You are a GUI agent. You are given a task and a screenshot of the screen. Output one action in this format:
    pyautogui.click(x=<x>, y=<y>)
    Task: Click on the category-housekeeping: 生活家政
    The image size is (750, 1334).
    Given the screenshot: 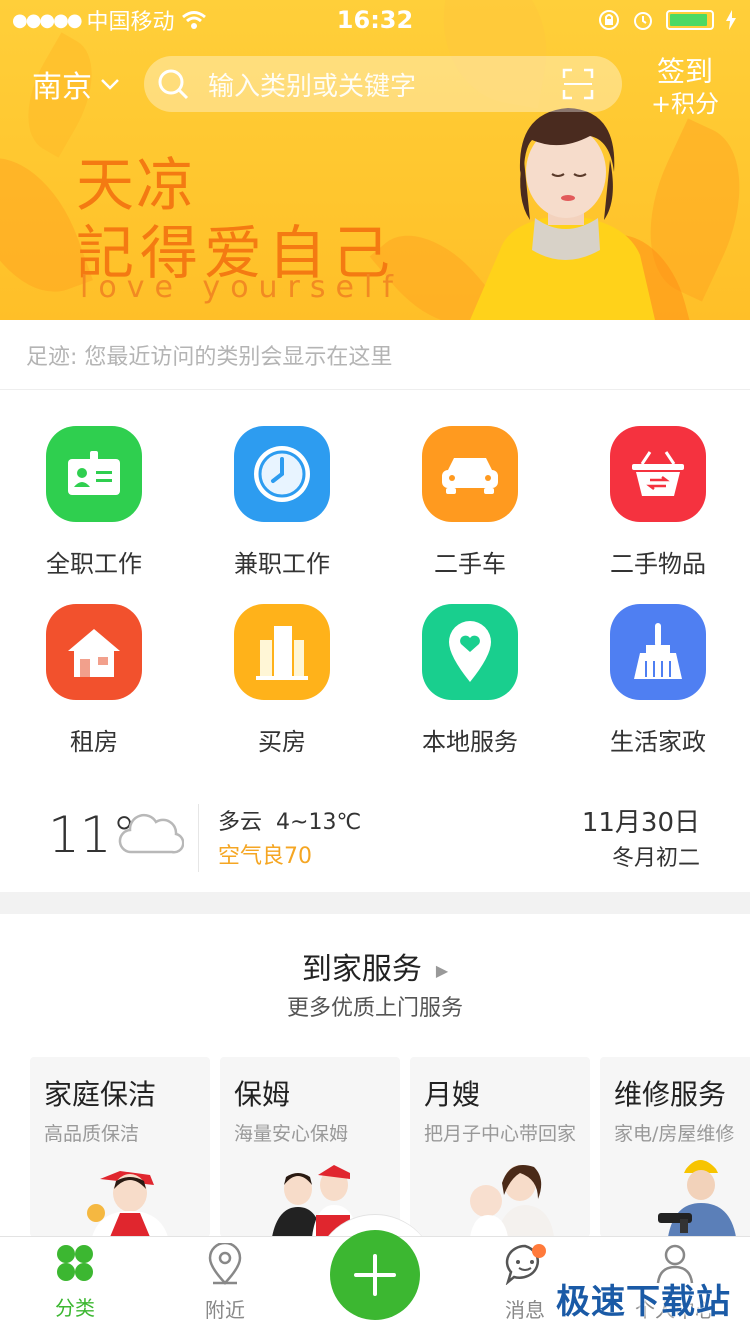 What is the action you would take?
    pyautogui.click(x=657, y=680)
    